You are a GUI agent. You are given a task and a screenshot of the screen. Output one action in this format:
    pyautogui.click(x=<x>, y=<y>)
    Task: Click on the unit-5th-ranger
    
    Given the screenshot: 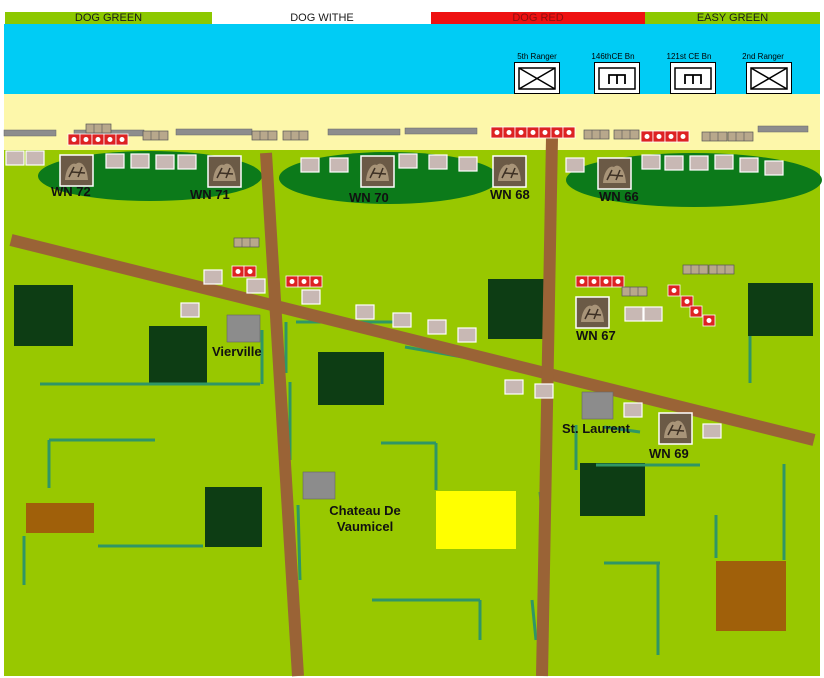 What is the action you would take?
    pyautogui.click(x=537, y=78)
    